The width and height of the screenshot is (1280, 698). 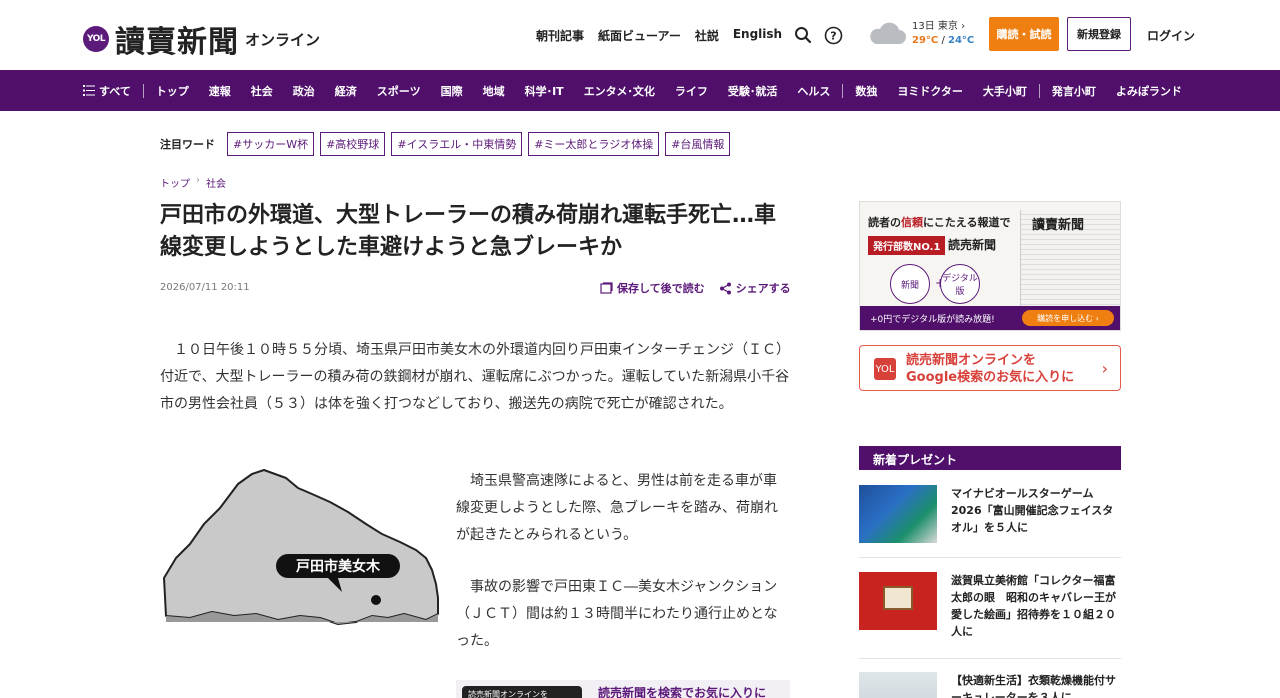 I want to click on site-logo: YOL 讀賣新聞 オンライン, so click(x=201, y=39).